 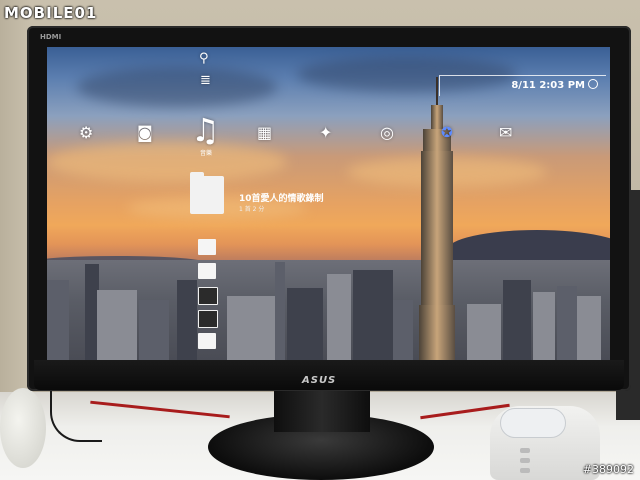 I want to click on clock-bar: 8/11 2:03 PM, so click(x=522, y=85).